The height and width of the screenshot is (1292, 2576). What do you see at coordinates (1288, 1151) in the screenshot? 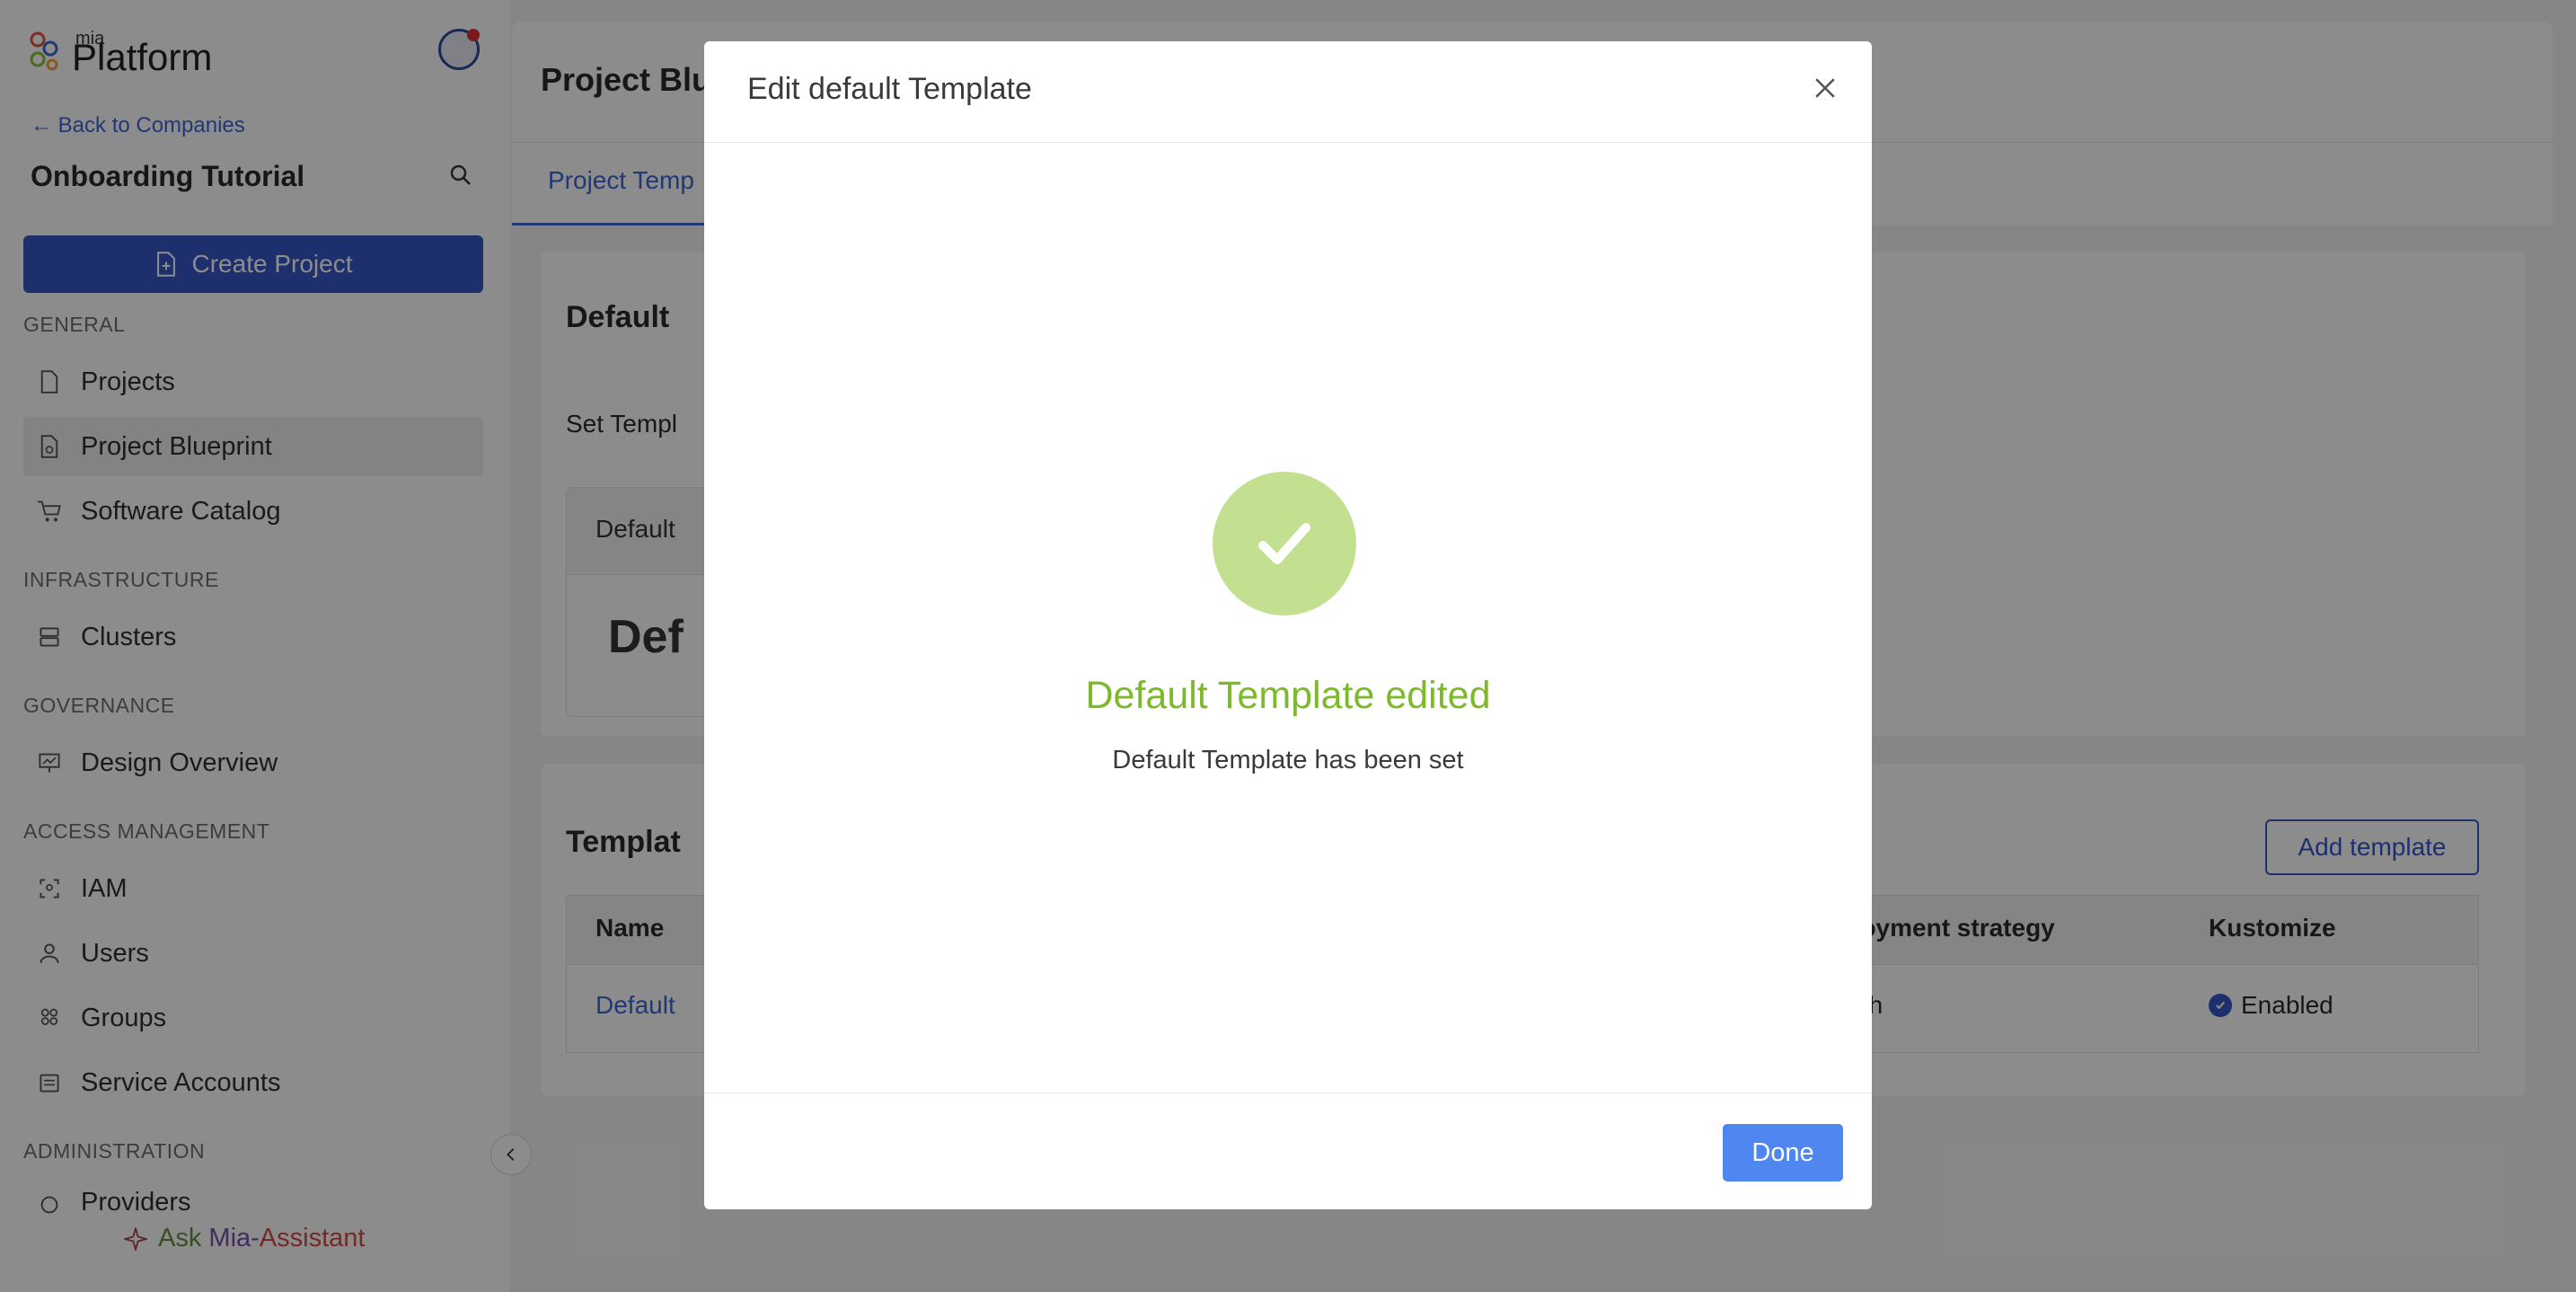
I see `modal-footer: Done` at bounding box center [1288, 1151].